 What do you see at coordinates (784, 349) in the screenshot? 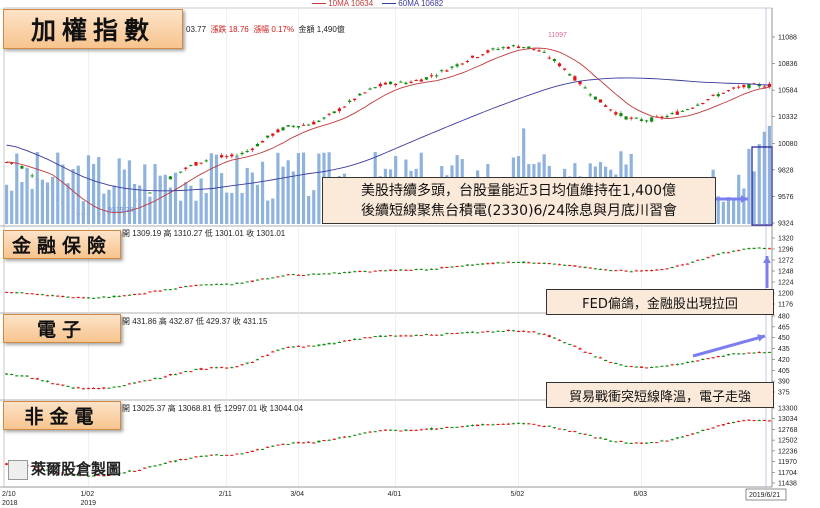
I see `y-tick-label-electronics: 435` at bounding box center [784, 349].